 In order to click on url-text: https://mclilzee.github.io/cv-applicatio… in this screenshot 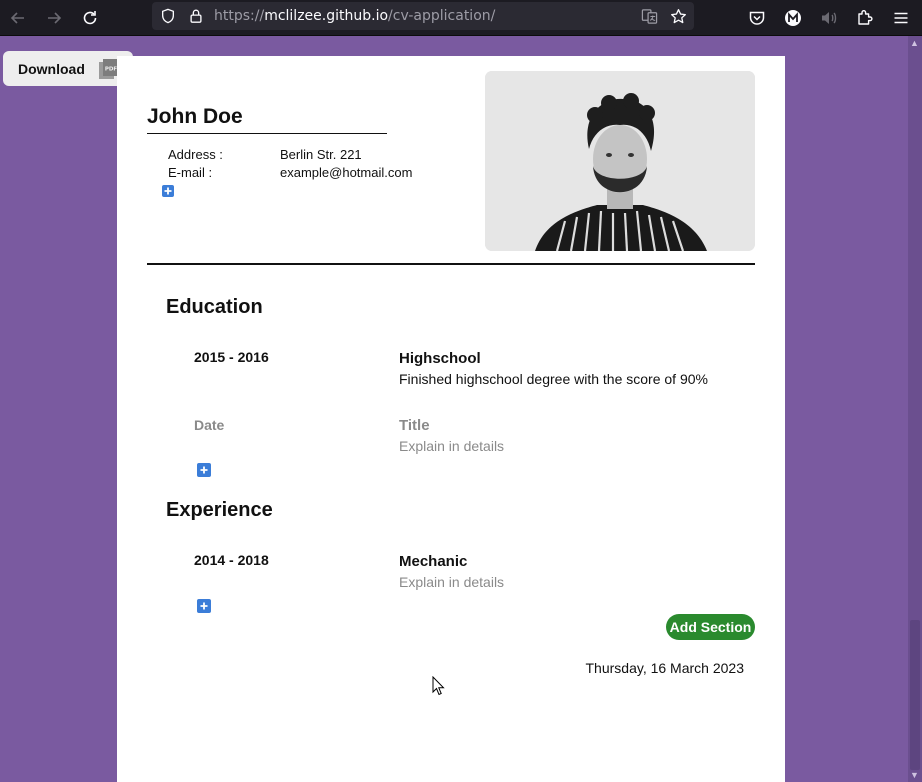, I will do `click(354, 16)`.